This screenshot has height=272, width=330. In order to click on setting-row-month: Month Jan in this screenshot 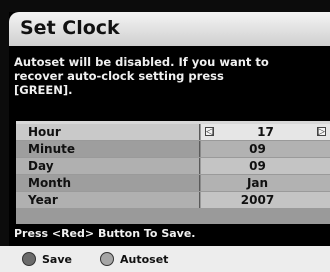, I will do `click(173, 183)`.